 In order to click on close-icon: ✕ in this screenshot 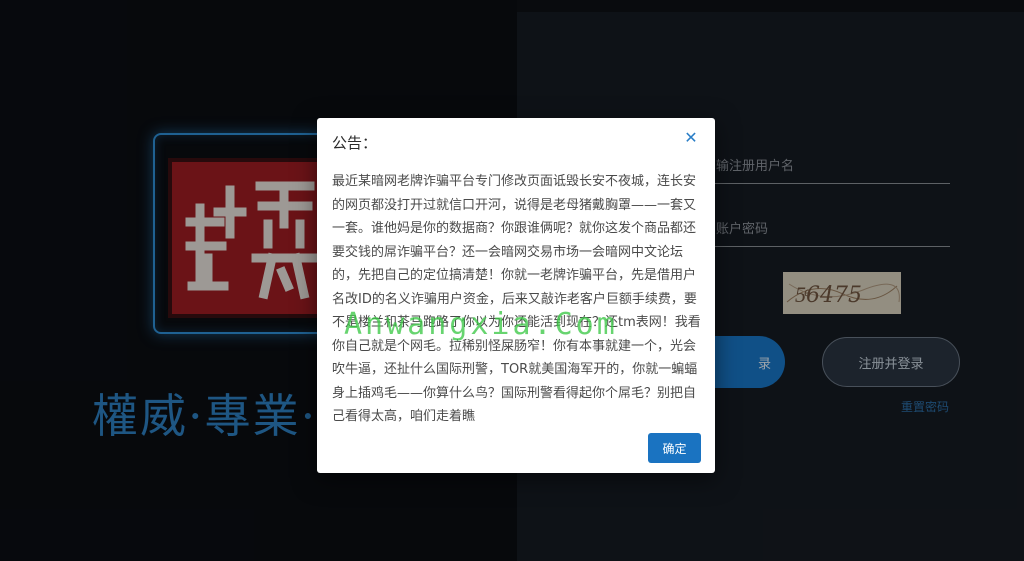, I will do `click(691, 138)`.